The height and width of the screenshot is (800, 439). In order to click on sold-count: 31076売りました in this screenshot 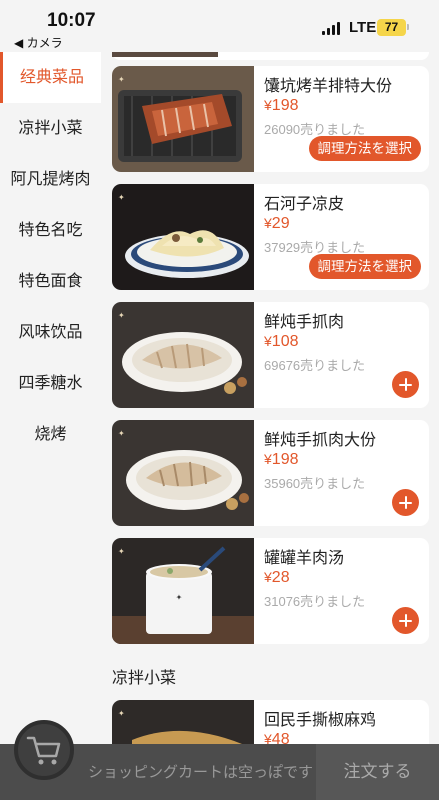, I will do `click(315, 601)`.